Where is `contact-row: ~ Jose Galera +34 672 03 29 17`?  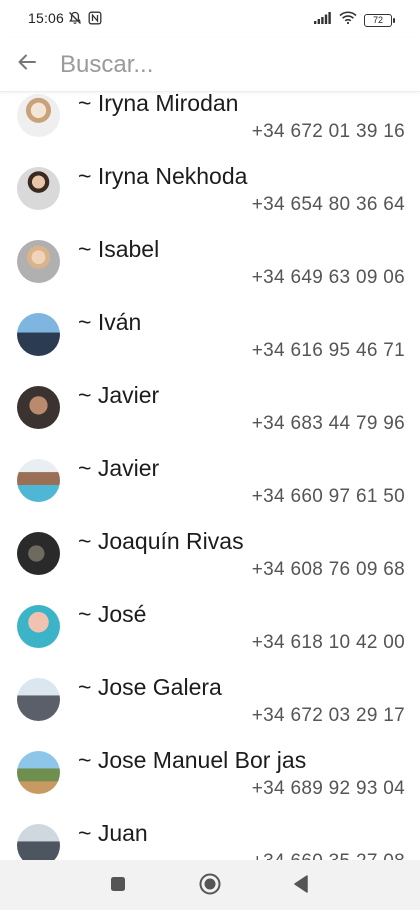
contact-row: ~ Jose Galera +34 672 03 29 17 is located at coordinates (210, 710).